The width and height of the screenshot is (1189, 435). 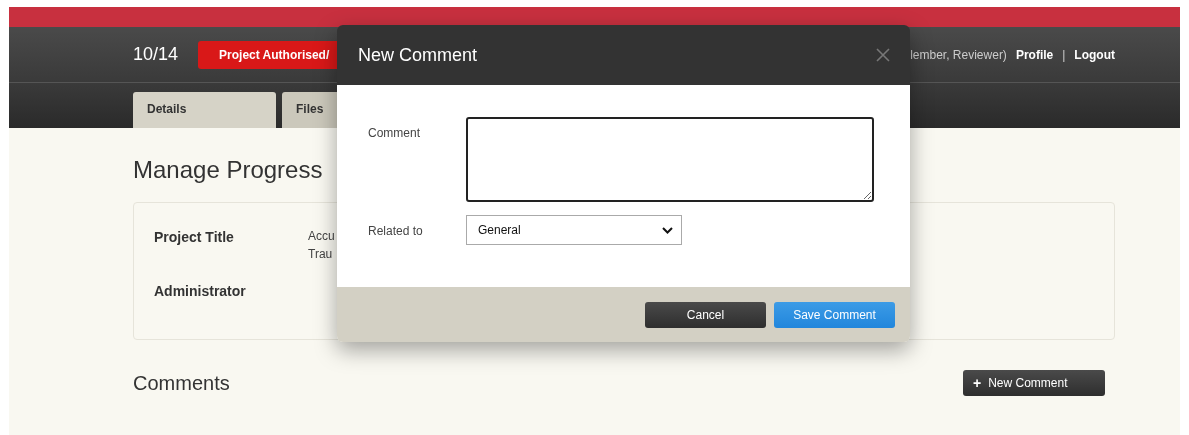 I want to click on detail-label: Project Title, so click(x=194, y=238).